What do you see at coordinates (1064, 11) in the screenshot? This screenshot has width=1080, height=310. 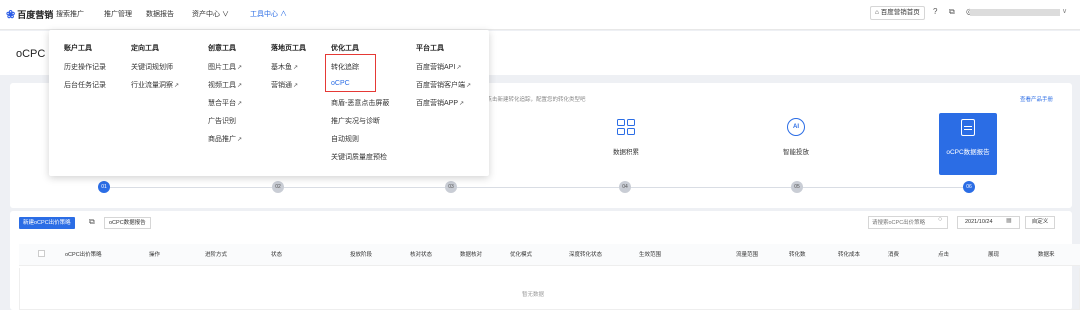 I see `chevron-down-icon: ∨` at bounding box center [1064, 11].